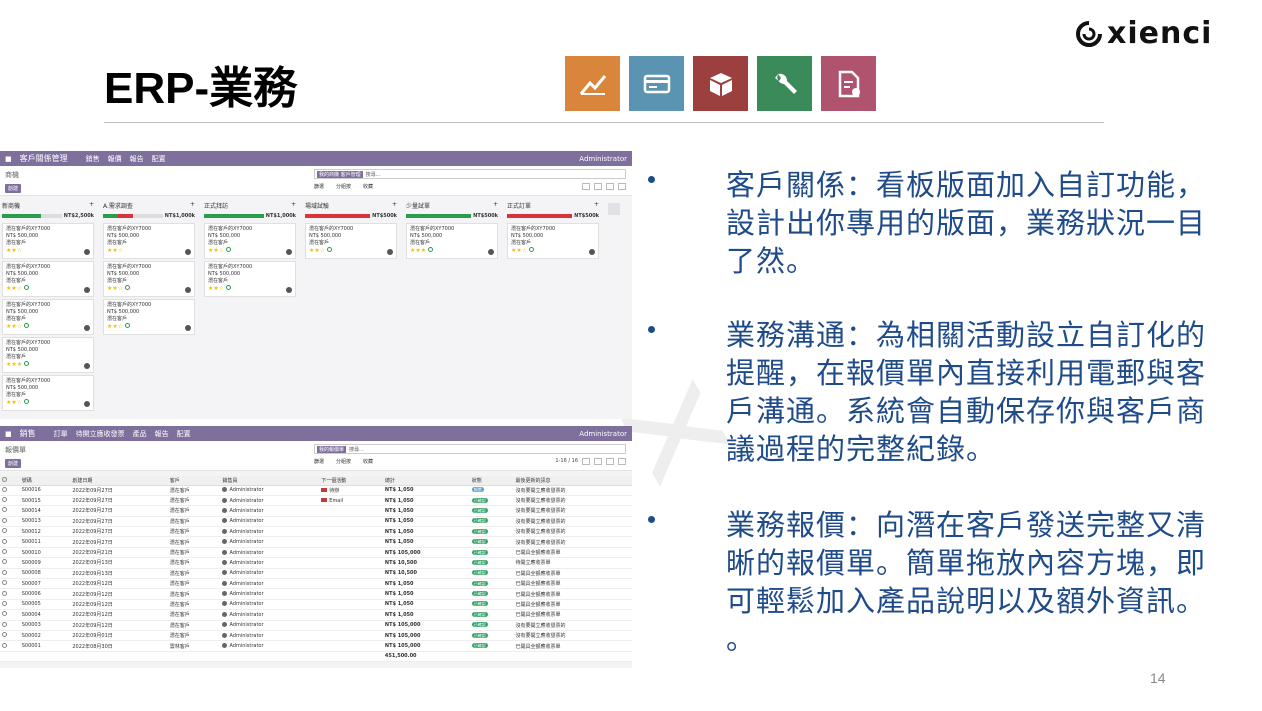 This screenshot has width=1262, height=711. What do you see at coordinates (194, 481) in the screenshot?
I see `column-header: 客戶` at bounding box center [194, 481].